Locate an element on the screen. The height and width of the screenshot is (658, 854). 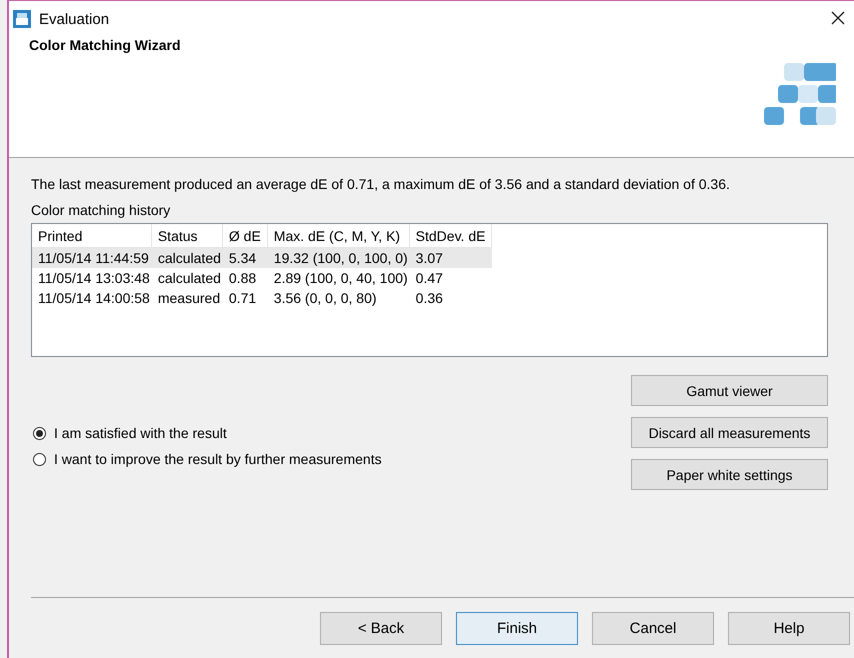
table-cell-text: 2.89 (100, 0, 40, 100) is located at coordinates (340, 278).